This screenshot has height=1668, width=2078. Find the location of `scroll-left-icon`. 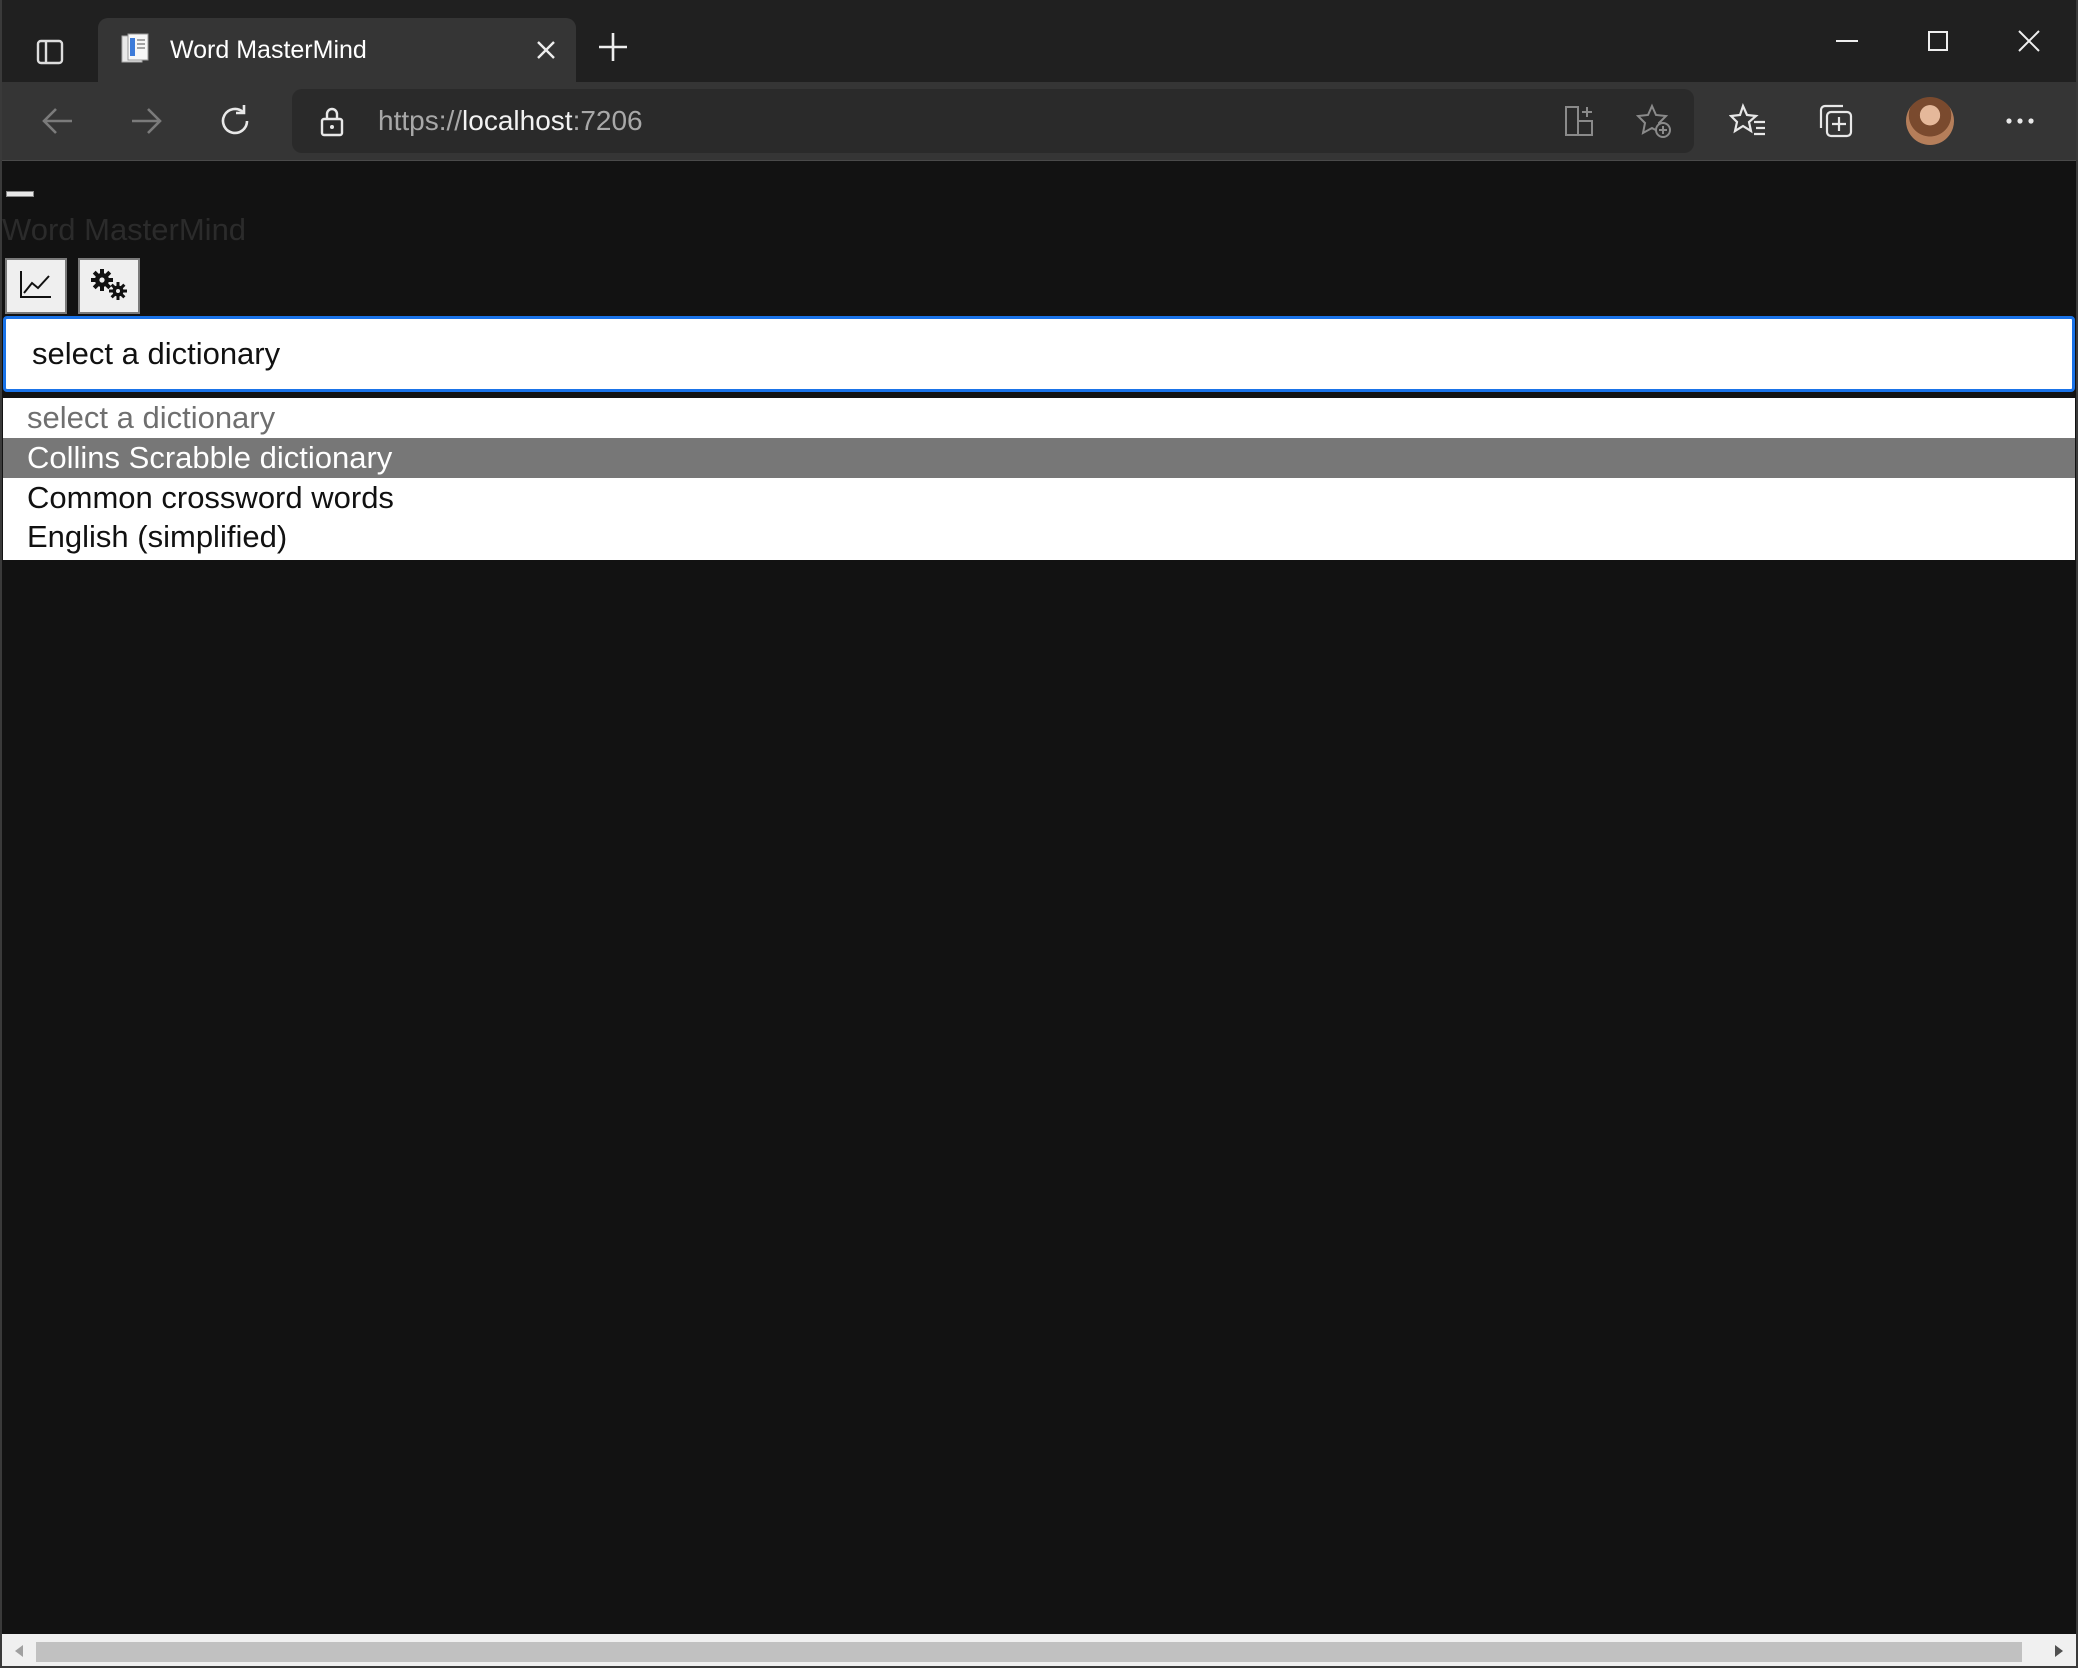

scroll-left-icon is located at coordinates (19, 1651).